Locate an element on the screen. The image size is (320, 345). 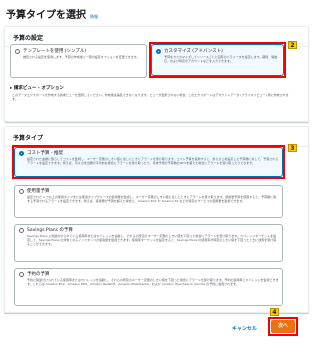
callout-2: 2 is located at coordinates (292, 45).